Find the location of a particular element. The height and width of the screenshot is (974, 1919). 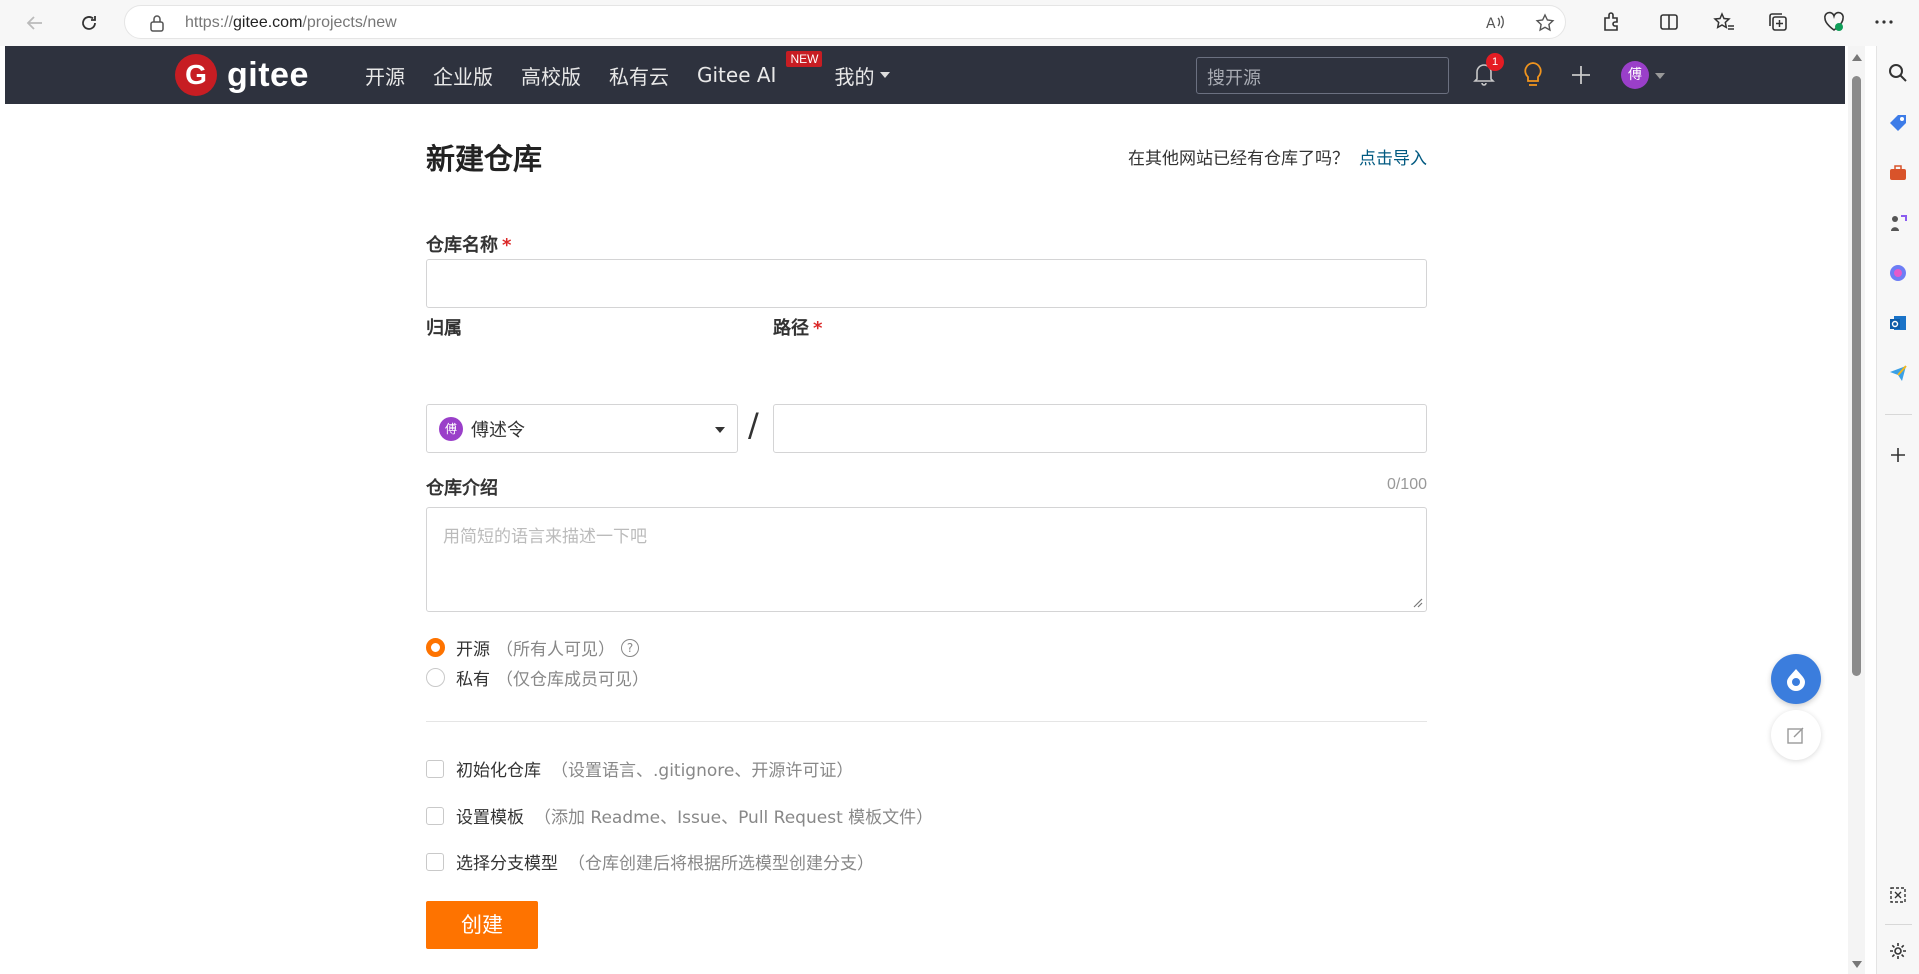

visibility-public-option: 开源 （所有人可见） ? is located at coordinates (532, 647).